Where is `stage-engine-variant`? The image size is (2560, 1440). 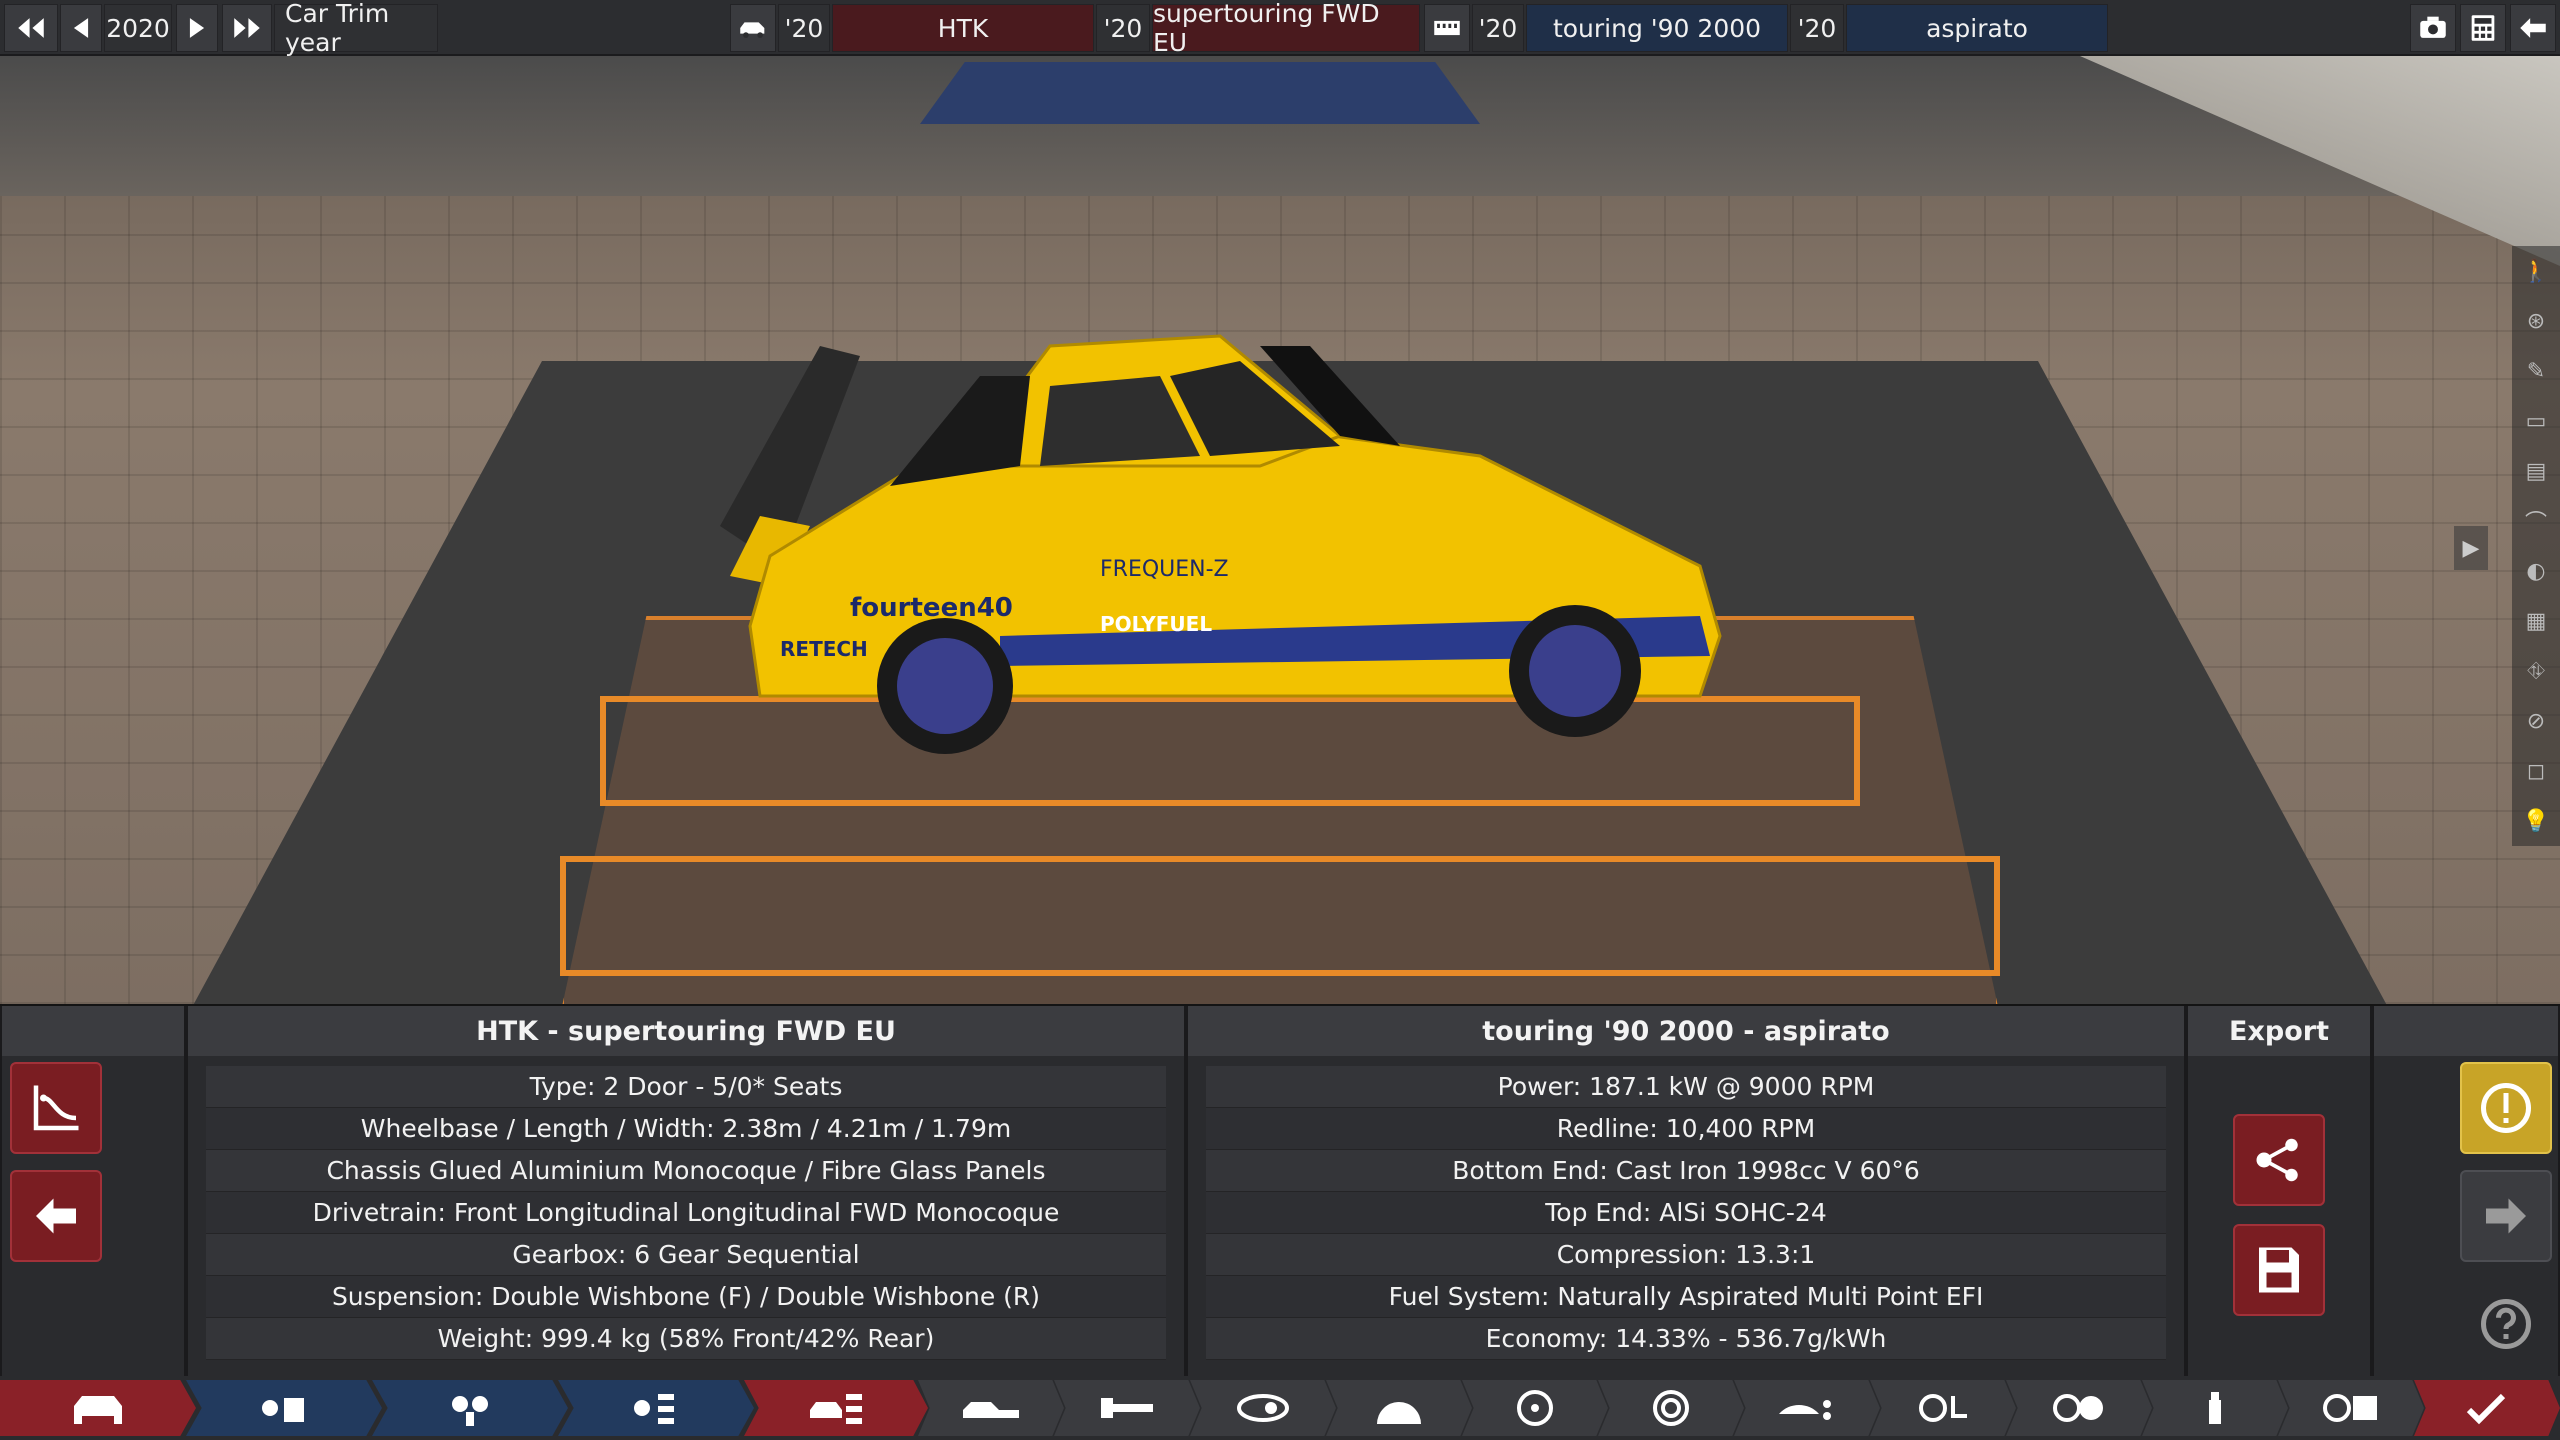
stage-engine-variant is located at coordinates (656, 1408).